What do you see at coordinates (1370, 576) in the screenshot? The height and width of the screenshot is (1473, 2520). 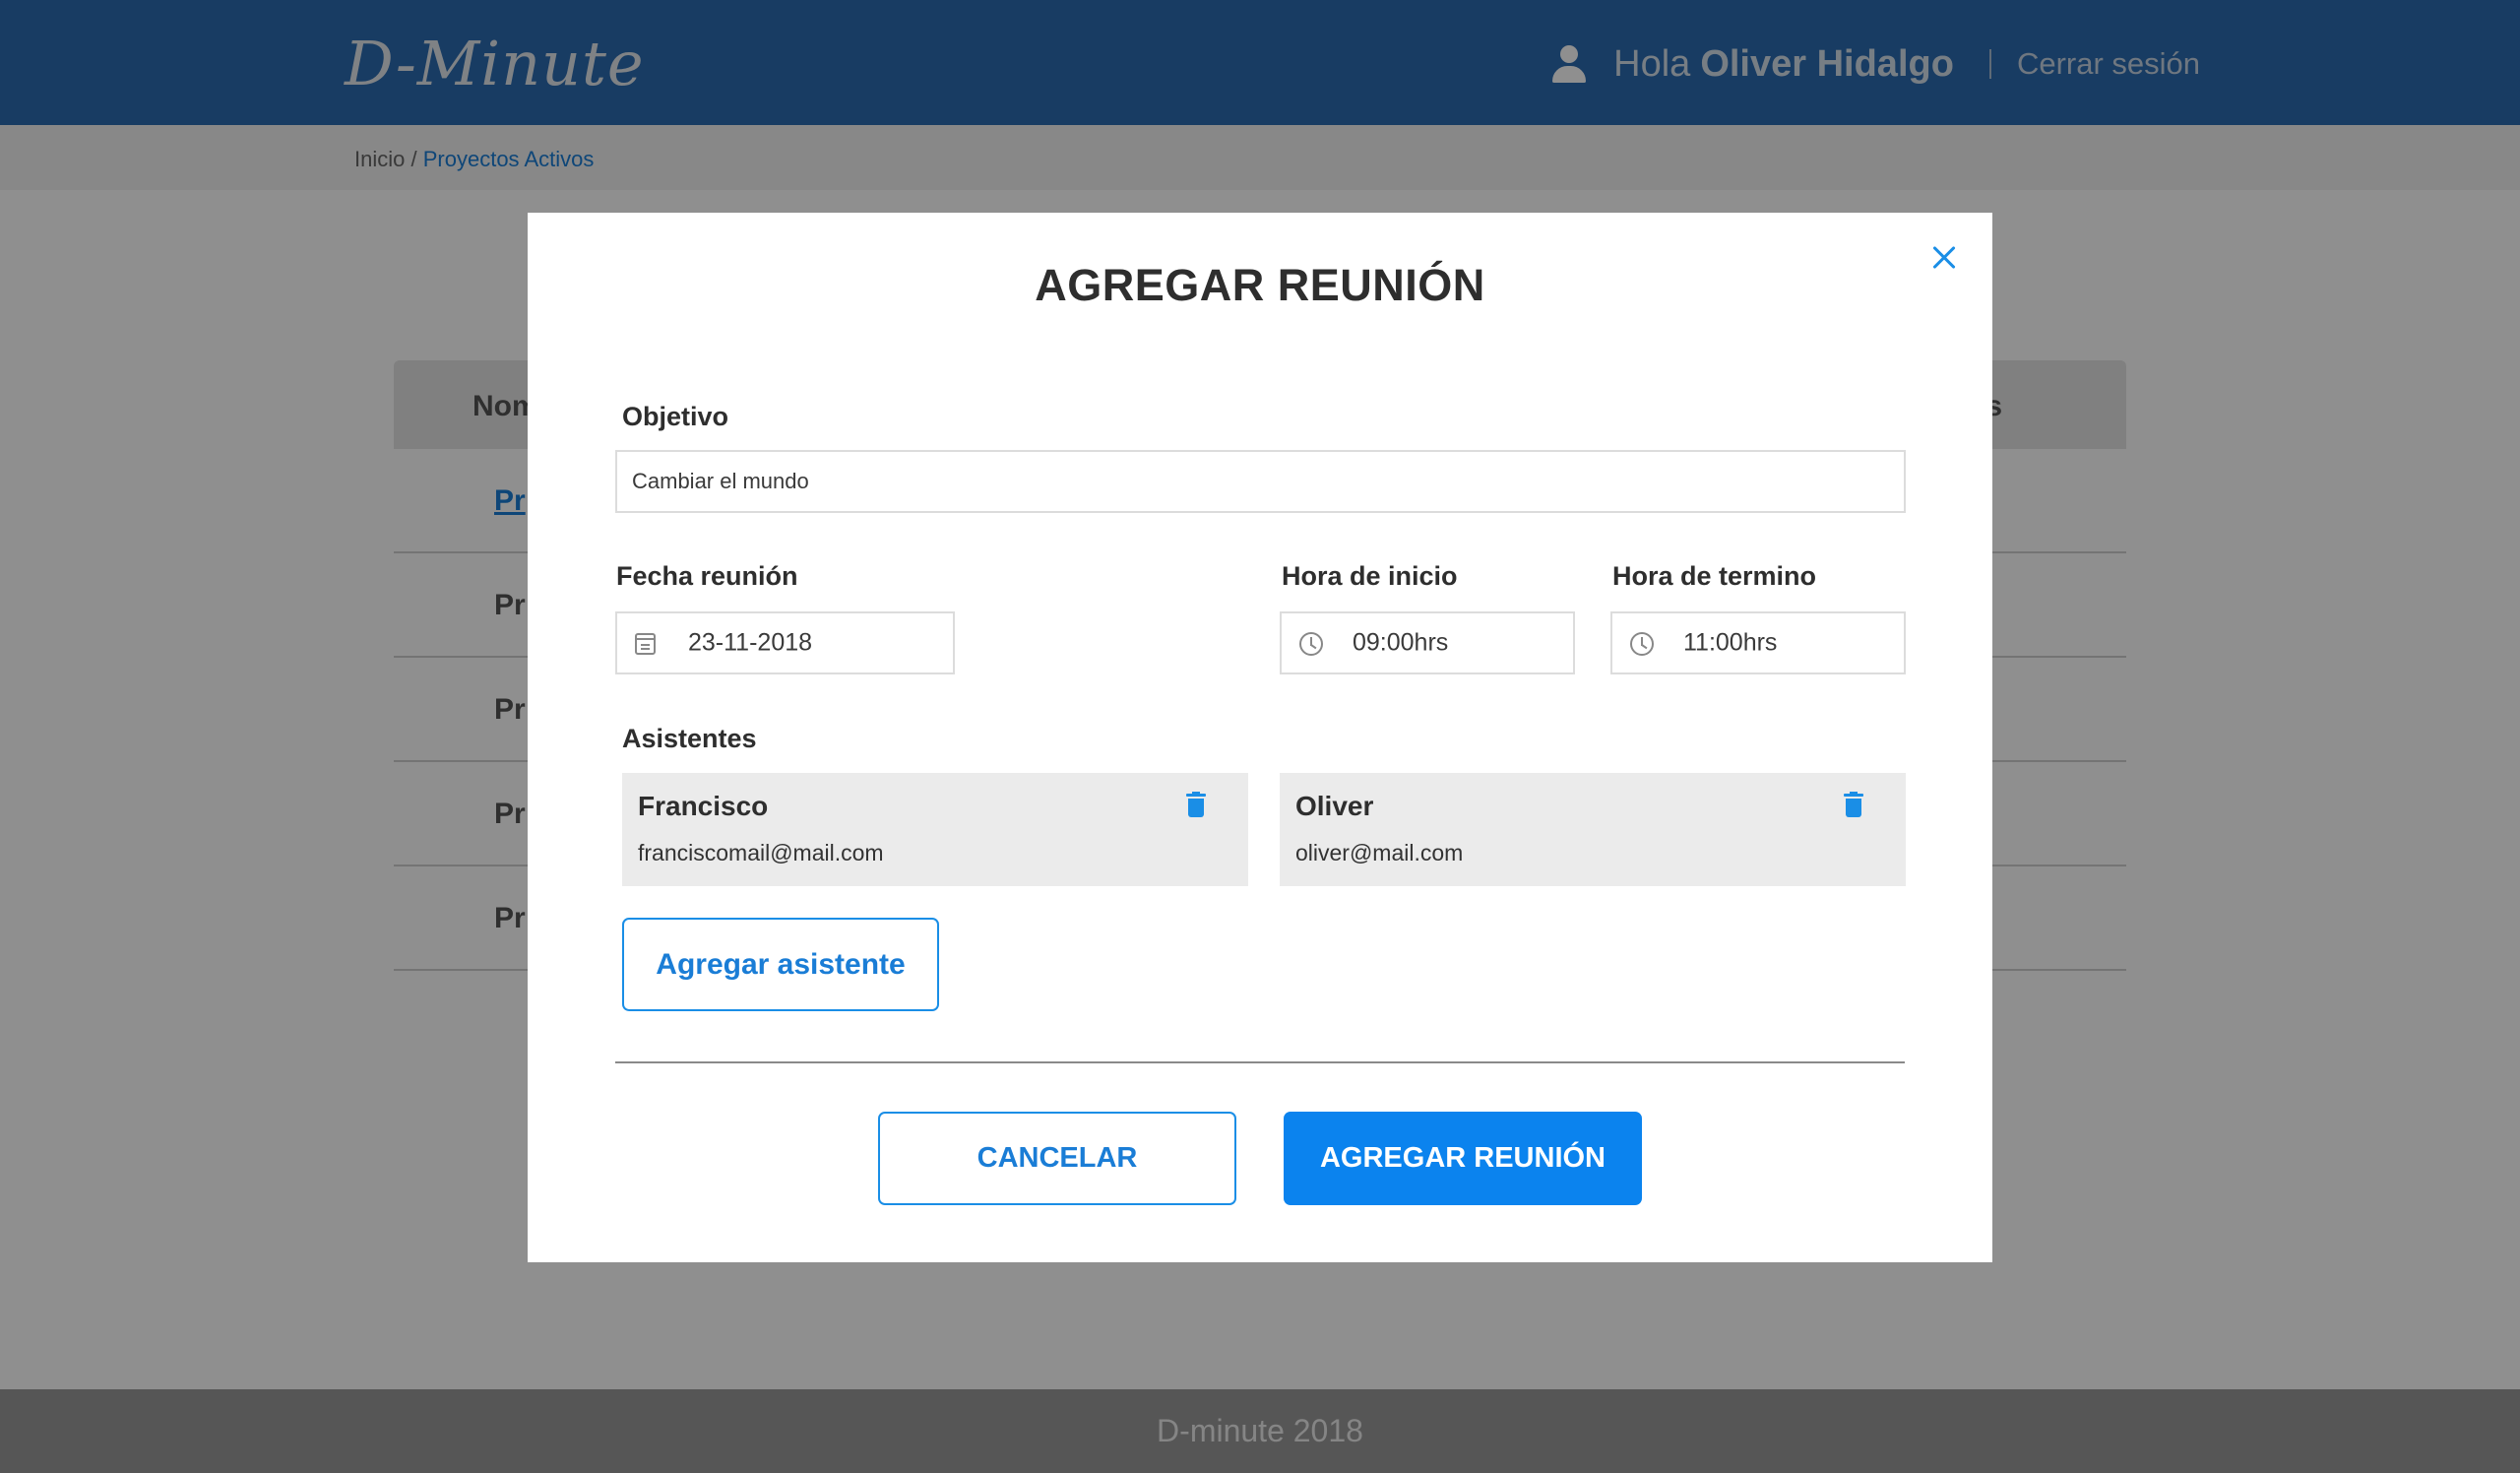 I see `start-time-label: Hora de inicio` at bounding box center [1370, 576].